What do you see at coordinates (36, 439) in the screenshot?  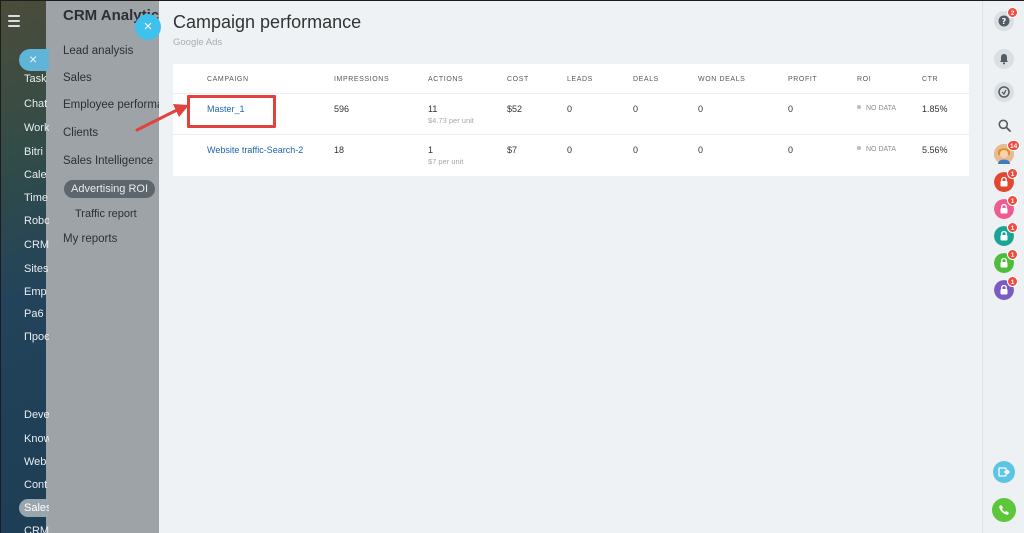 I see `nav-item-knowledge: Know` at bounding box center [36, 439].